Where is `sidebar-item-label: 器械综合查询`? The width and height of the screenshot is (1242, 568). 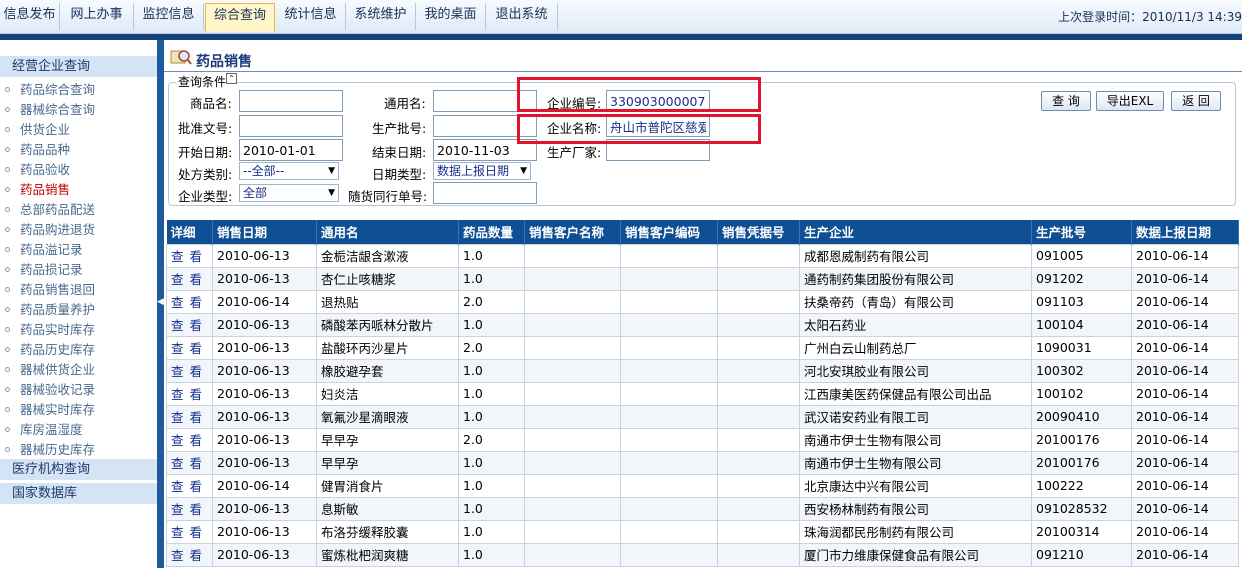 sidebar-item-label: 器械综合查询 is located at coordinates (58, 109).